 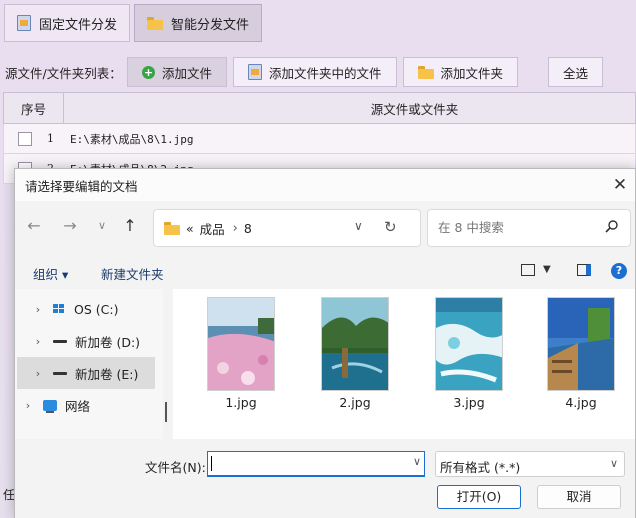 What do you see at coordinates (325, 478) in the screenshot?
I see `dialog-footer: 文件名(N): ∨ 所有格式 (*.*) ∨ 打开(O) 取消` at bounding box center [325, 478].